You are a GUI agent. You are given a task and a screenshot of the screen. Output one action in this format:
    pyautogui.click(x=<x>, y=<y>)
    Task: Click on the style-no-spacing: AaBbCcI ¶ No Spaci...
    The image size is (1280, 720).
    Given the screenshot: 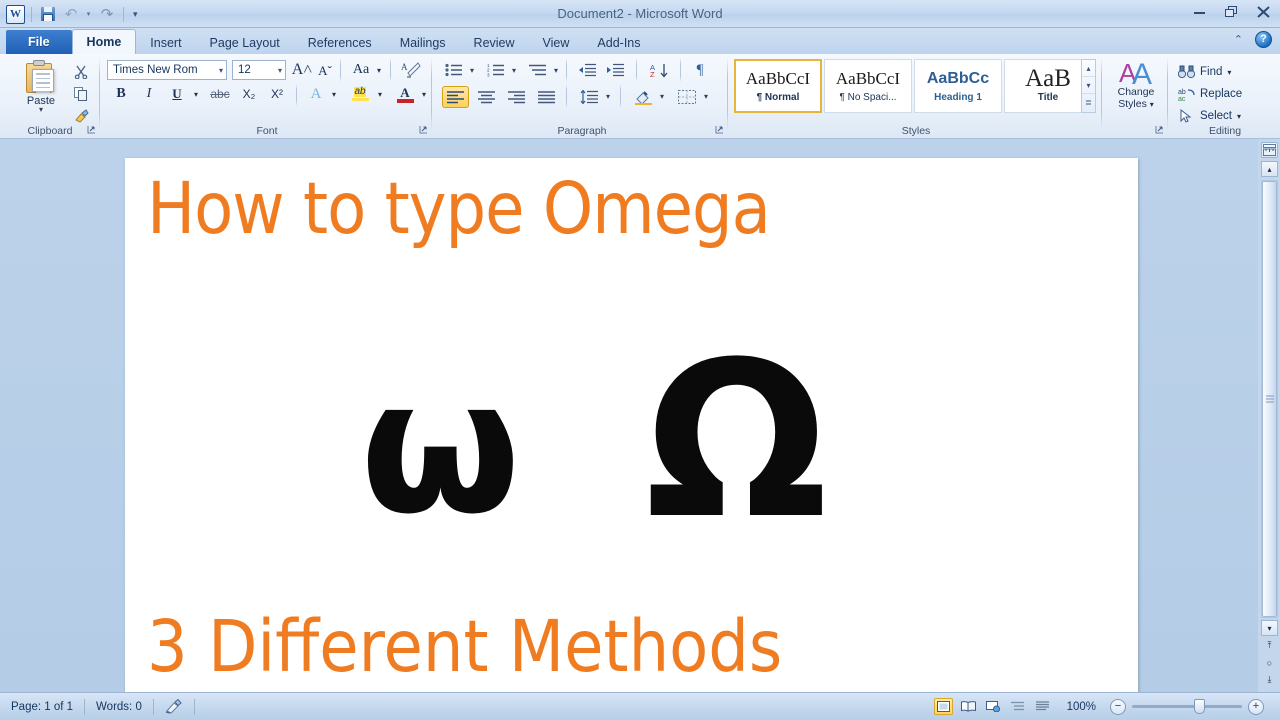 What is the action you would take?
    pyautogui.click(x=868, y=86)
    